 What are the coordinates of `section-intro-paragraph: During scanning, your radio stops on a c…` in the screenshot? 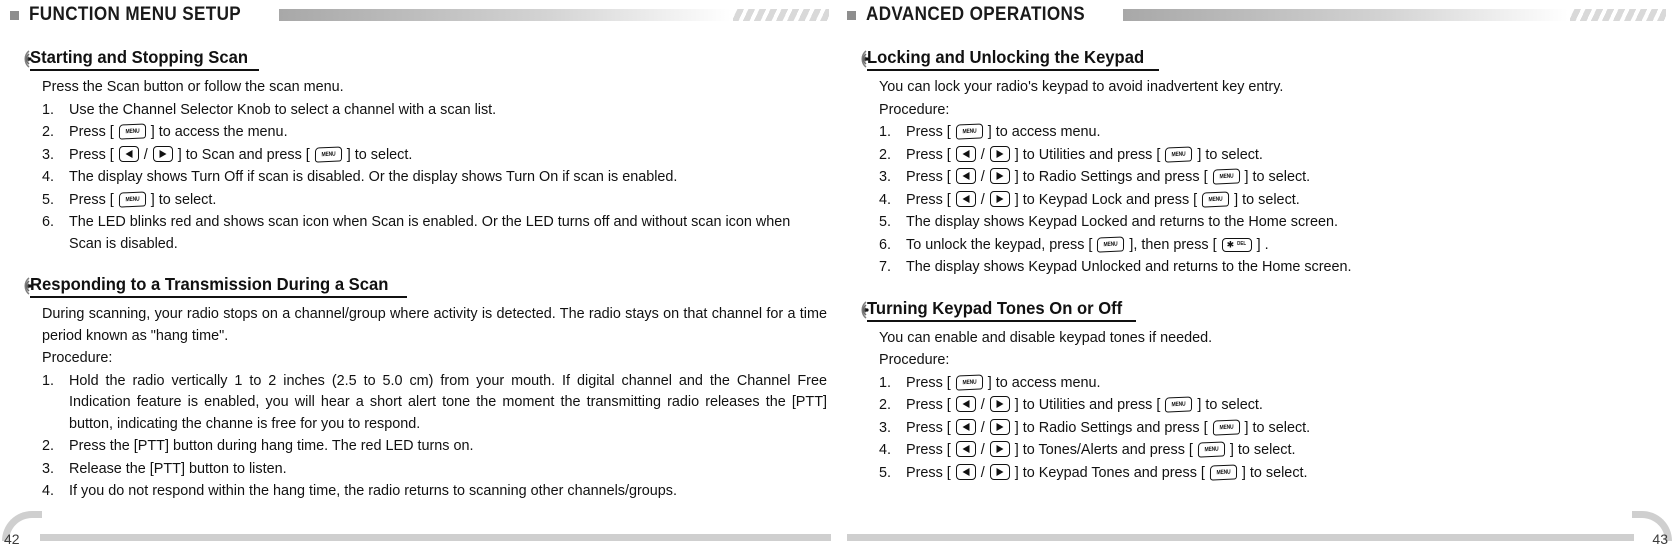 It's located at (434, 325).